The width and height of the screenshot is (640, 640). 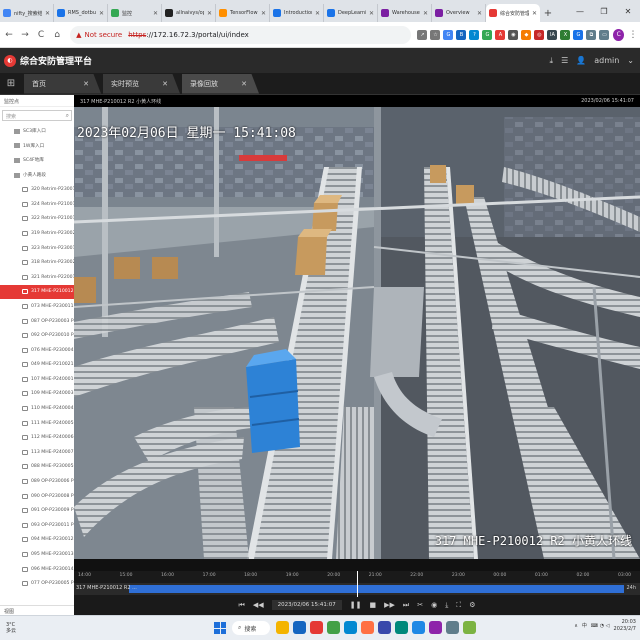 What do you see at coordinates (406, 605) in the screenshot?
I see `next-frame-button: ⏭` at bounding box center [406, 605].